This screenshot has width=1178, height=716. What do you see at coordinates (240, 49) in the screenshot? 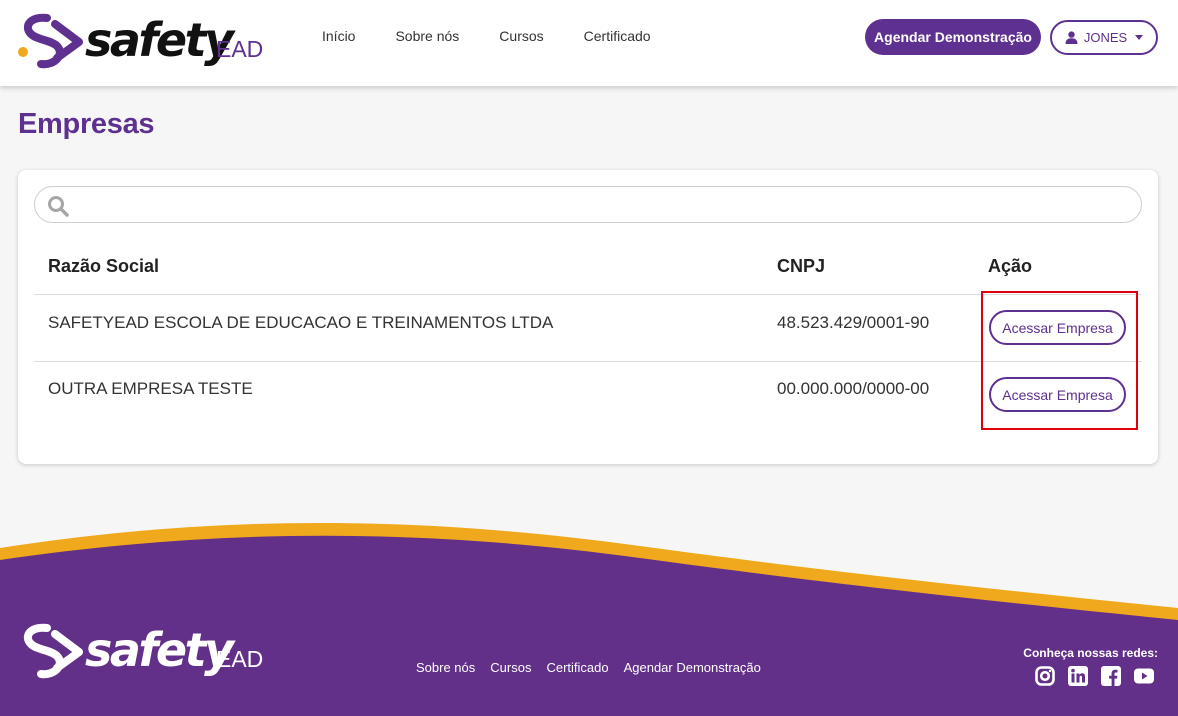
I see `brand-suffix: EAD` at bounding box center [240, 49].